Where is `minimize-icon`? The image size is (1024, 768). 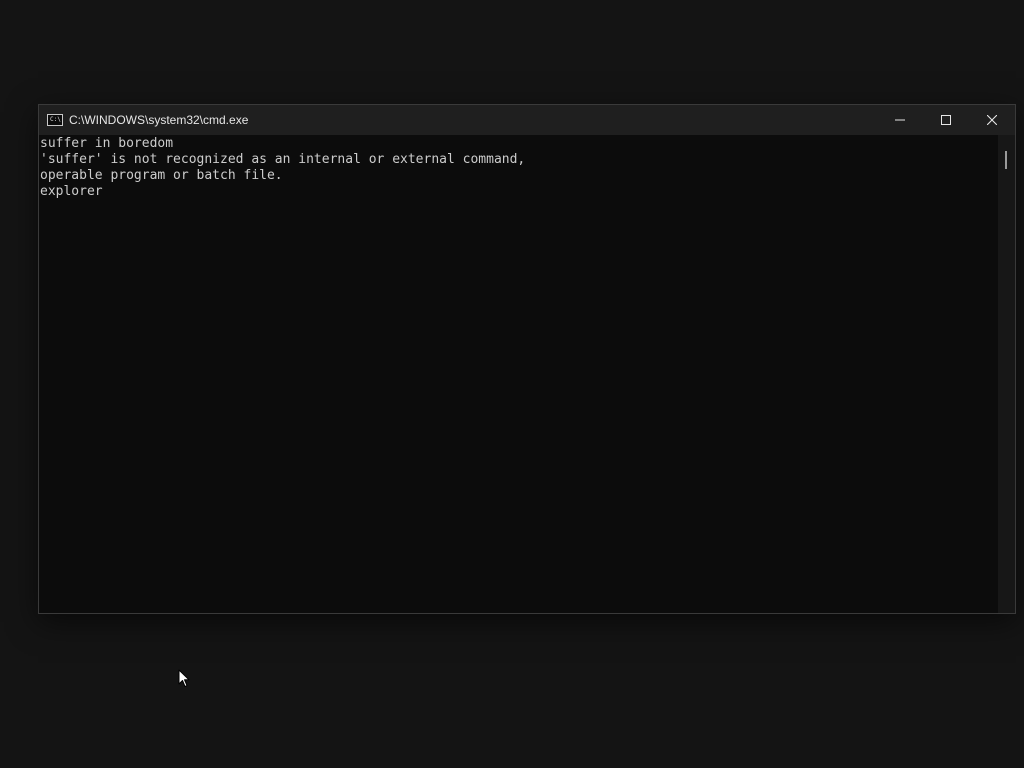
minimize-icon is located at coordinates (900, 120).